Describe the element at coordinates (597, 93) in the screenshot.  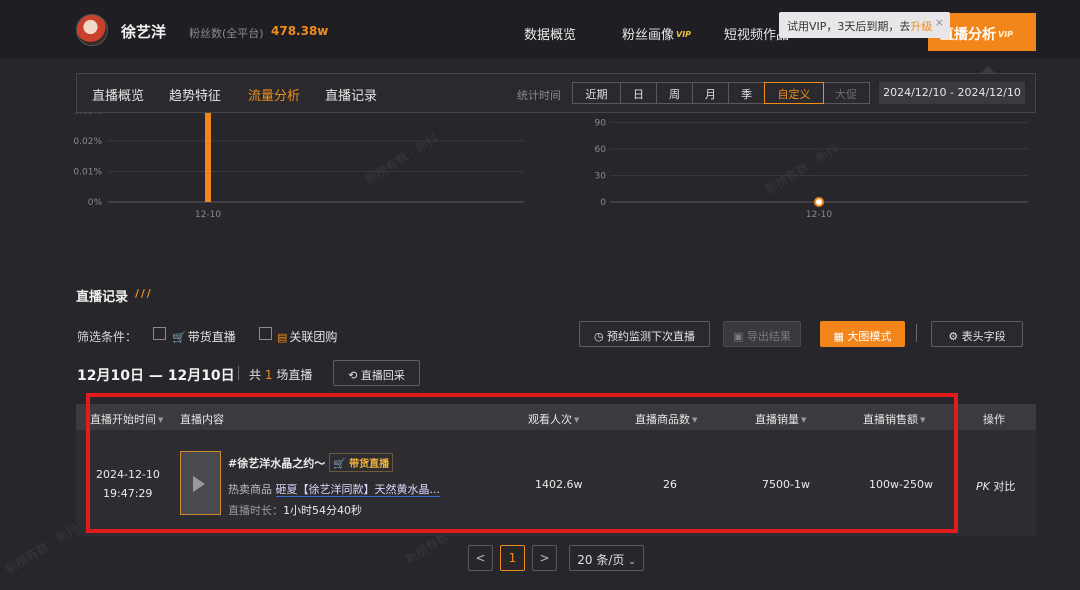
I see `period-recent: 近期` at that location.